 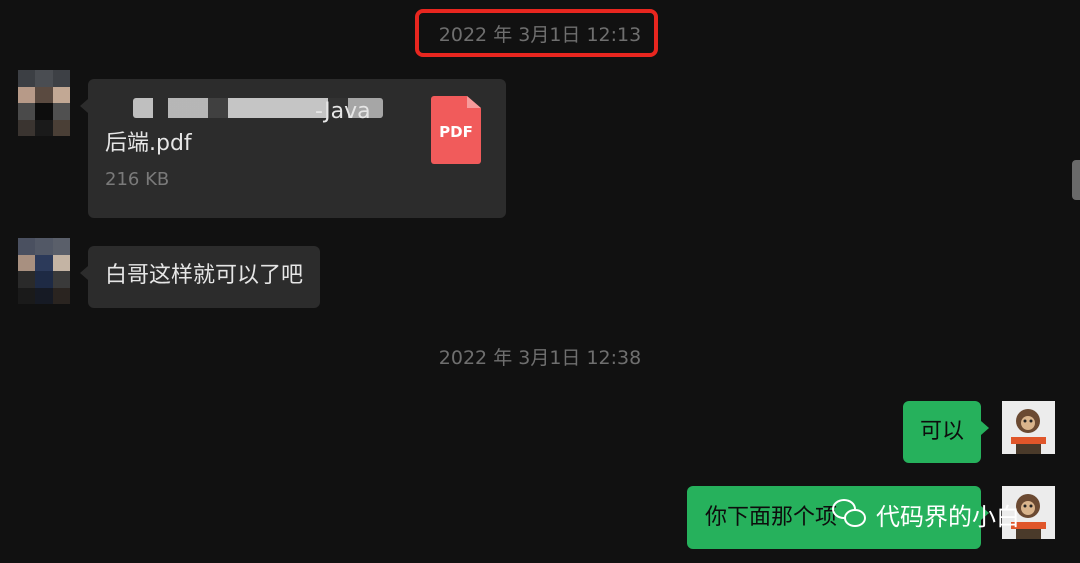 What do you see at coordinates (941, 431) in the screenshot?
I see `message-text: 可以` at bounding box center [941, 431].